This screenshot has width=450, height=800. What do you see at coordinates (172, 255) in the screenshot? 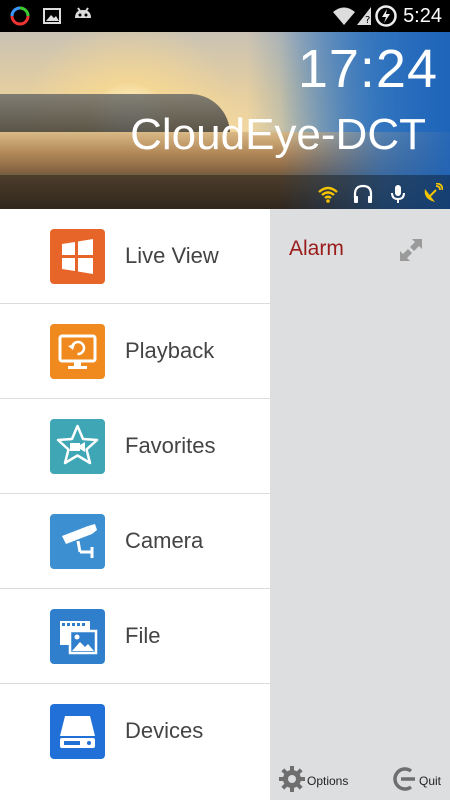
I see `menu-label-live-view: Live View` at bounding box center [172, 255].